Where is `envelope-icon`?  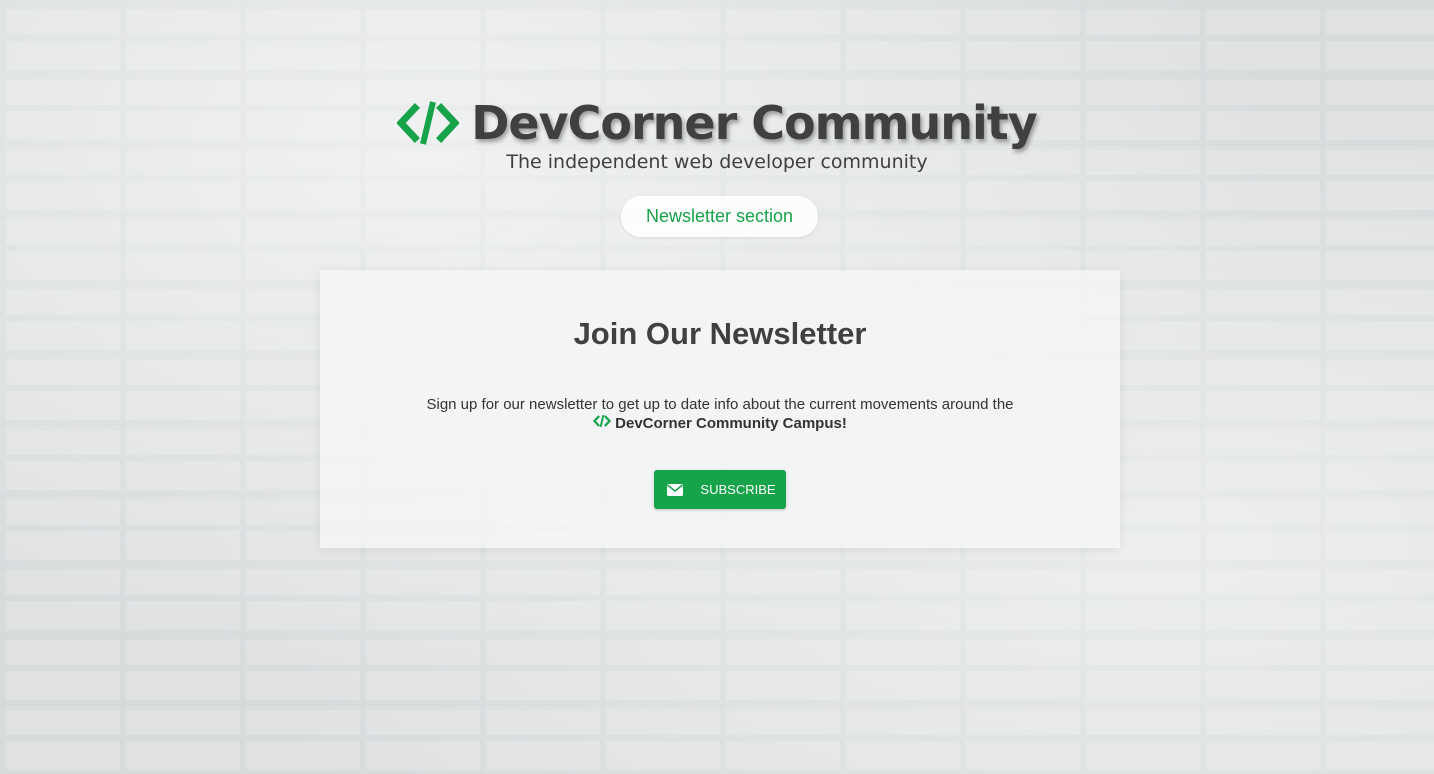 envelope-icon is located at coordinates (675, 489).